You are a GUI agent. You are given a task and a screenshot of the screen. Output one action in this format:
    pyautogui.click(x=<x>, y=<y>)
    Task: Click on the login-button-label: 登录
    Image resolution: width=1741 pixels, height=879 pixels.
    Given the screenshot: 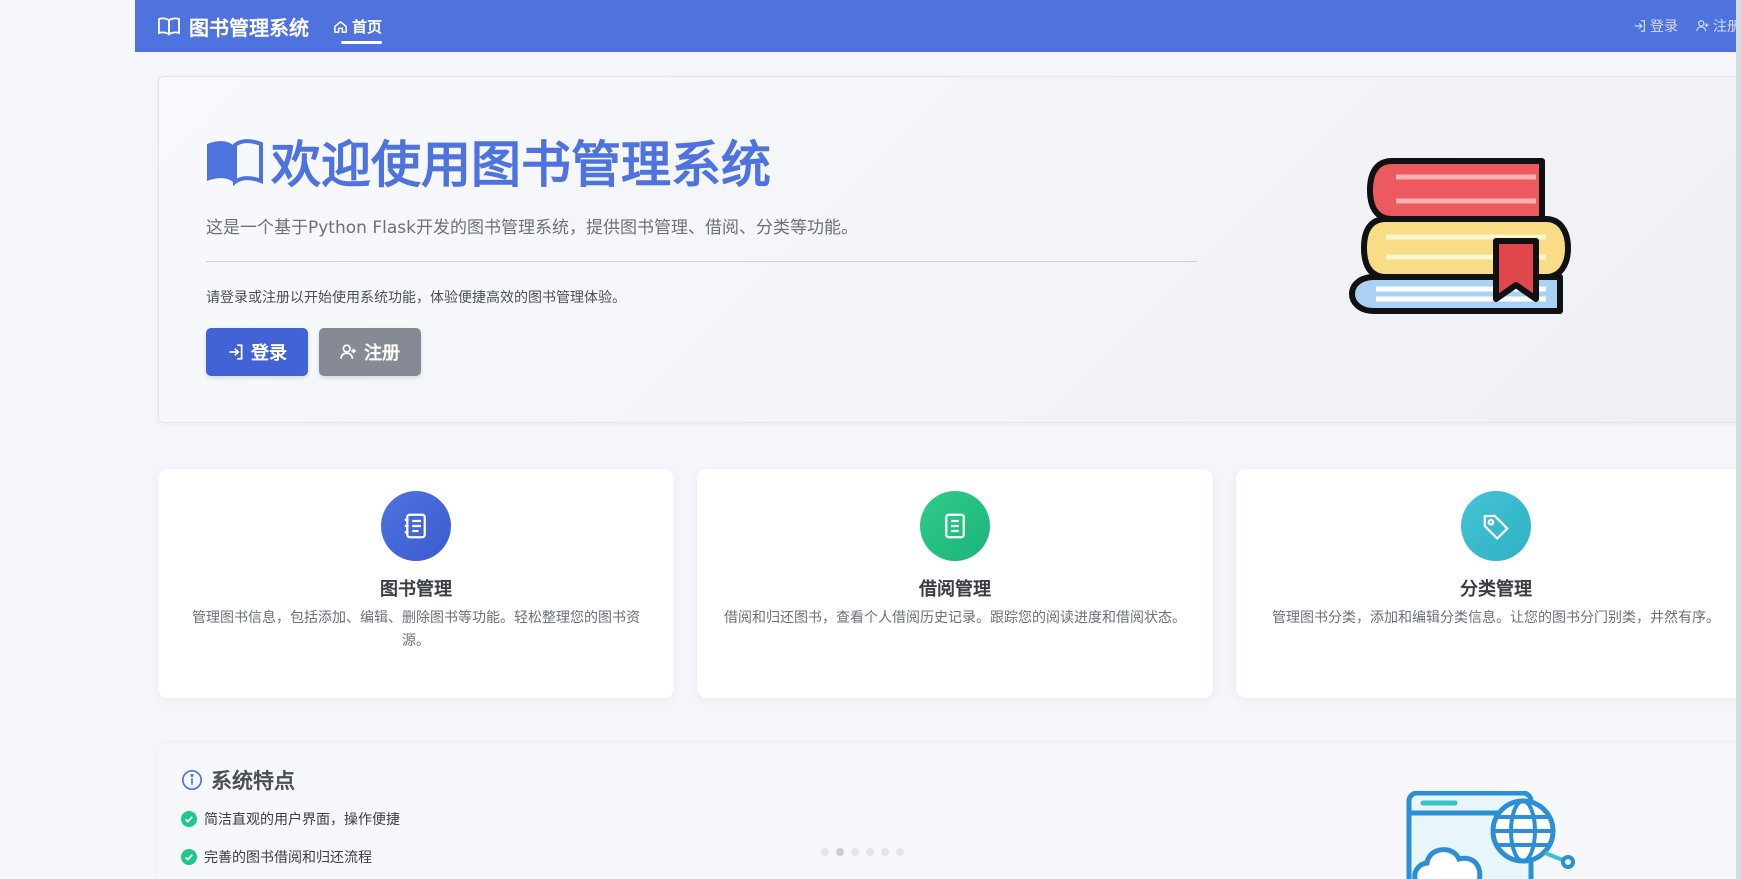 What is the action you would take?
    pyautogui.click(x=269, y=353)
    